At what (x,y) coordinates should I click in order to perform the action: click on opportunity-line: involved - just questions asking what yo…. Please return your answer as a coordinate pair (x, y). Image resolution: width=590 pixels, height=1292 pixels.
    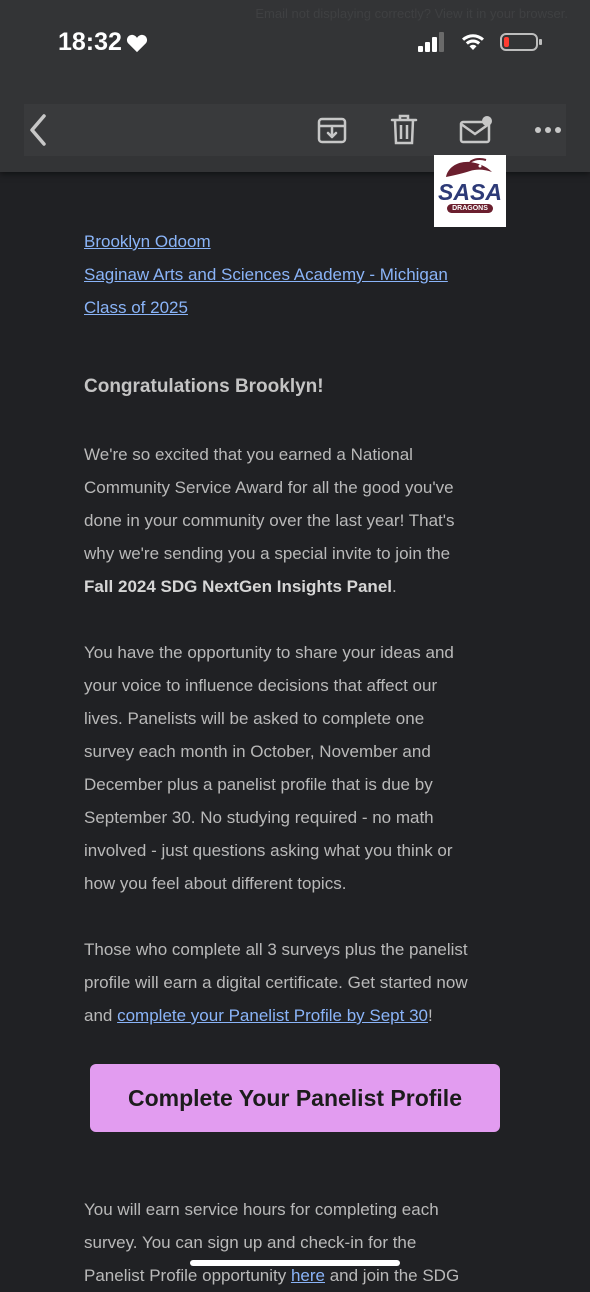
    Looking at the image, I should click on (268, 850).